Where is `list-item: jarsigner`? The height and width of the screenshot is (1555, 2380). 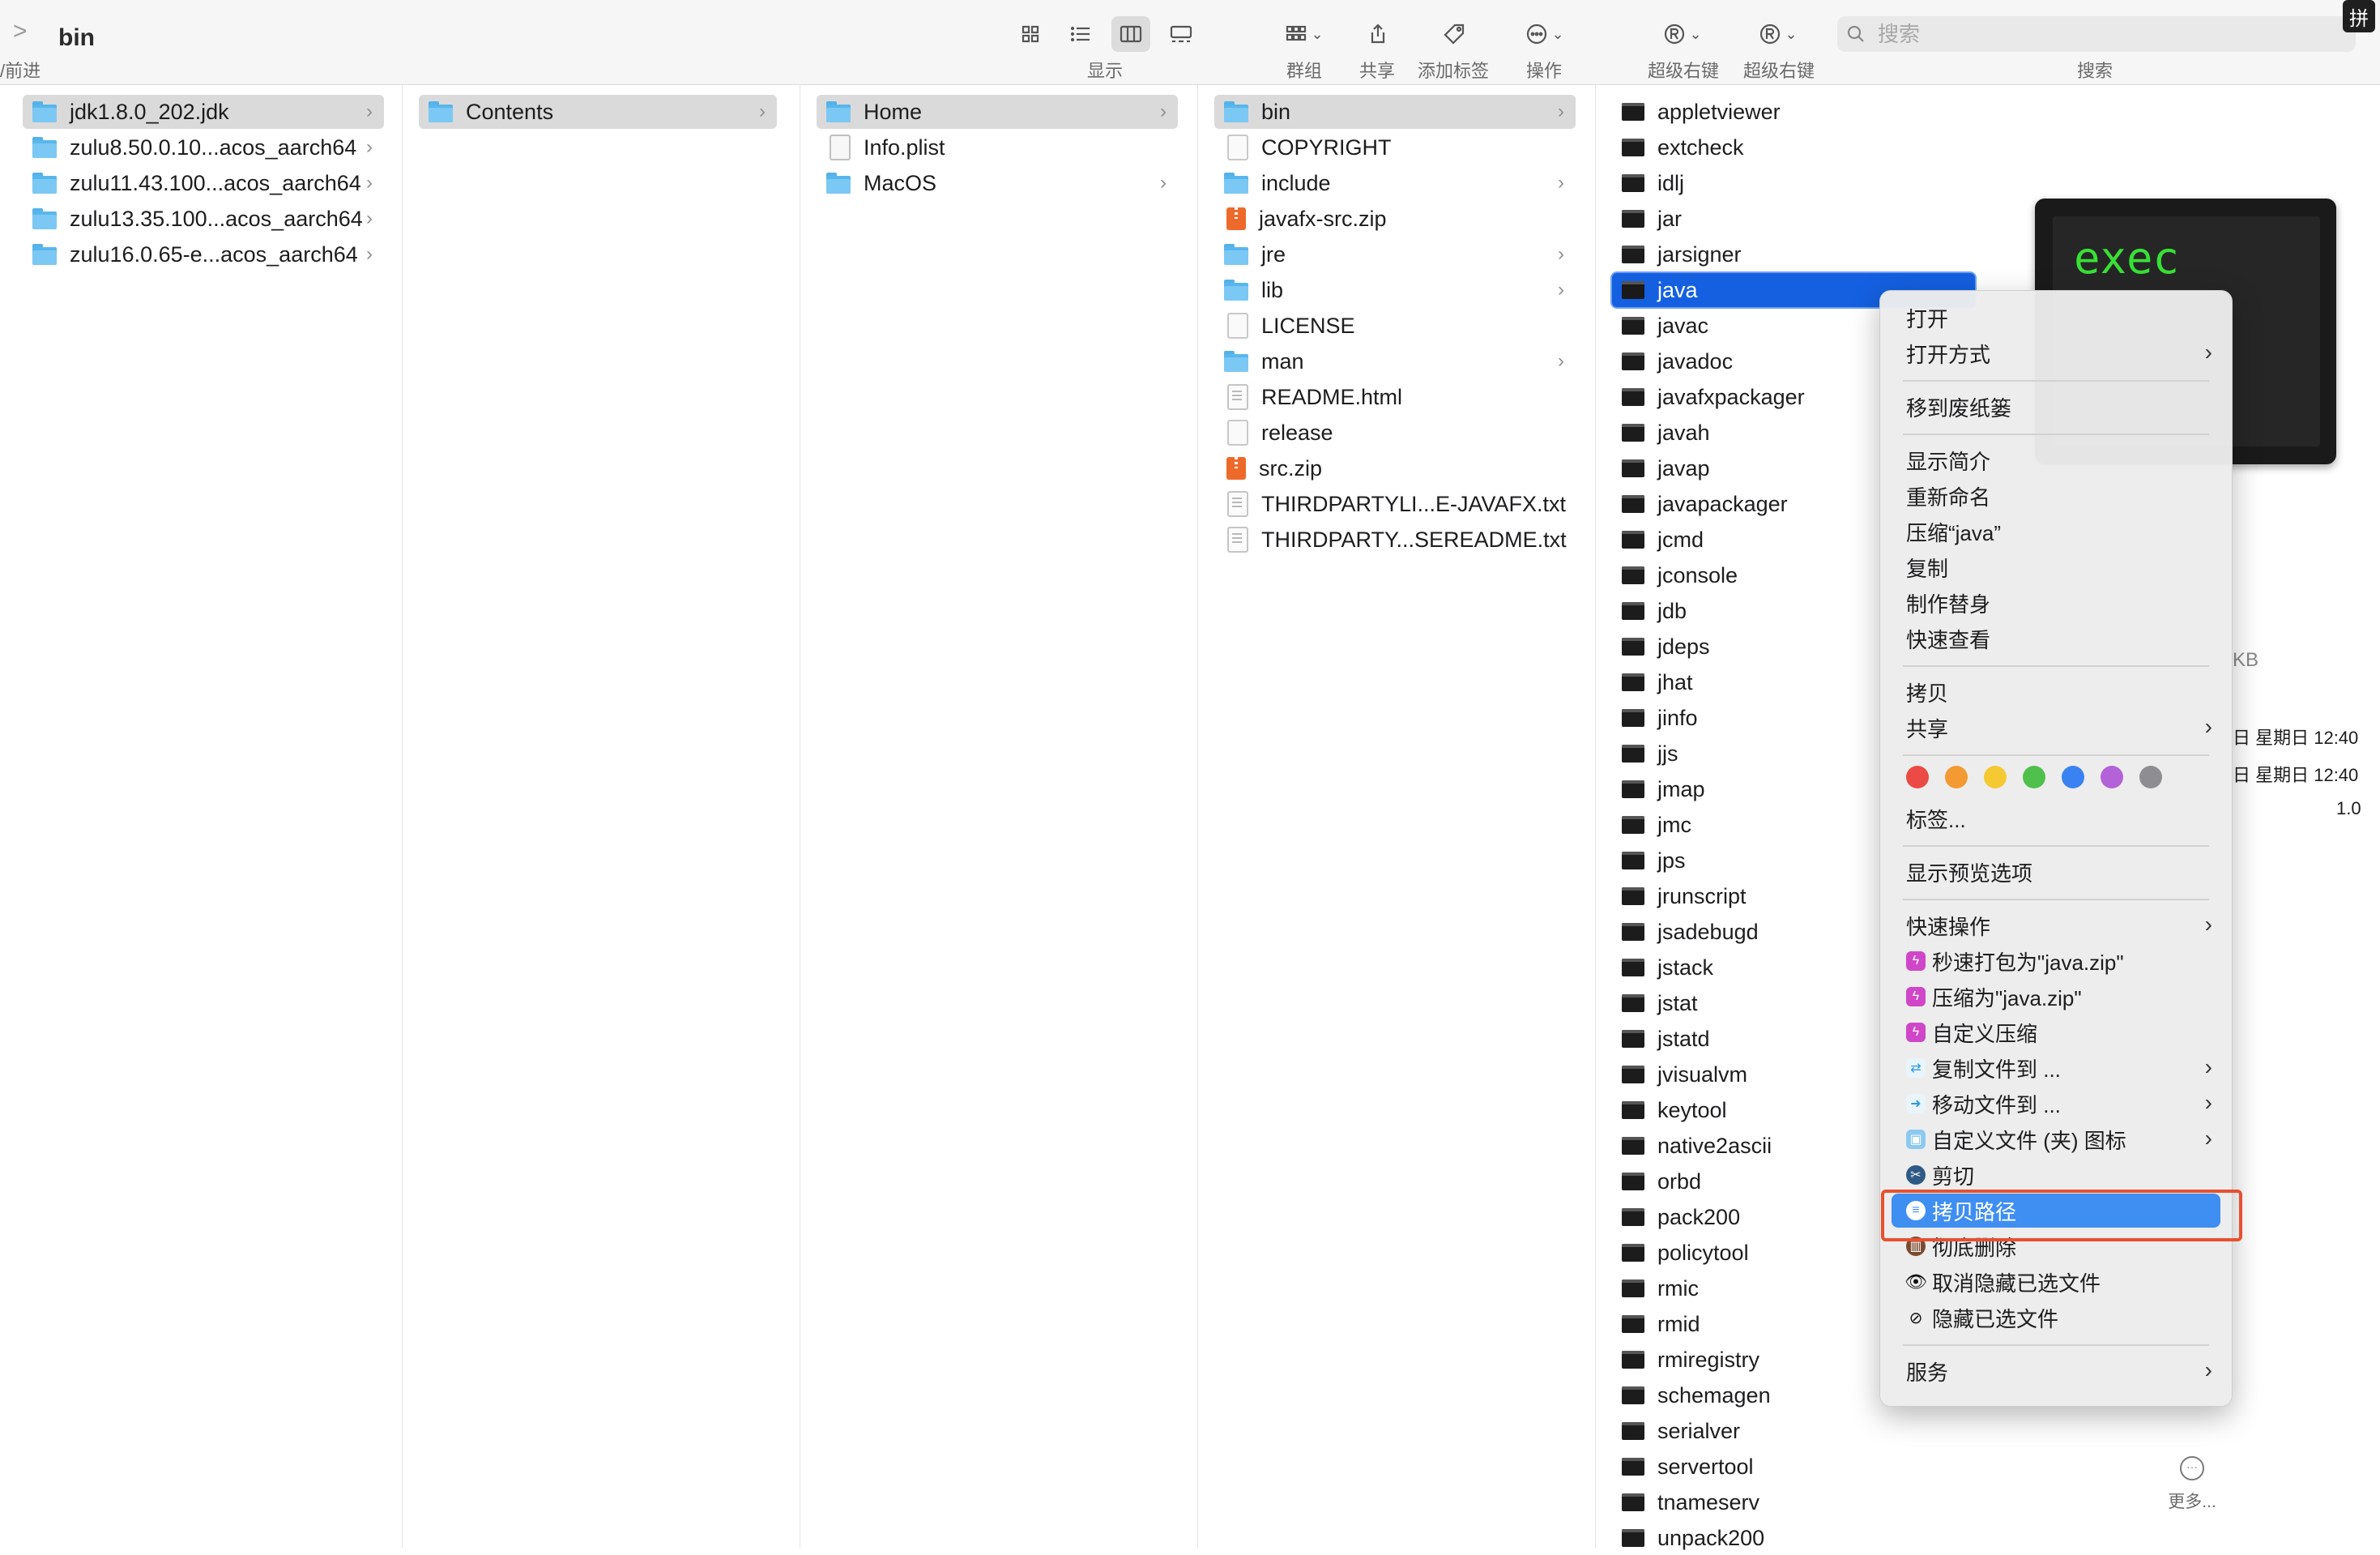
list-item: jarsigner is located at coordinates (1790, 254).